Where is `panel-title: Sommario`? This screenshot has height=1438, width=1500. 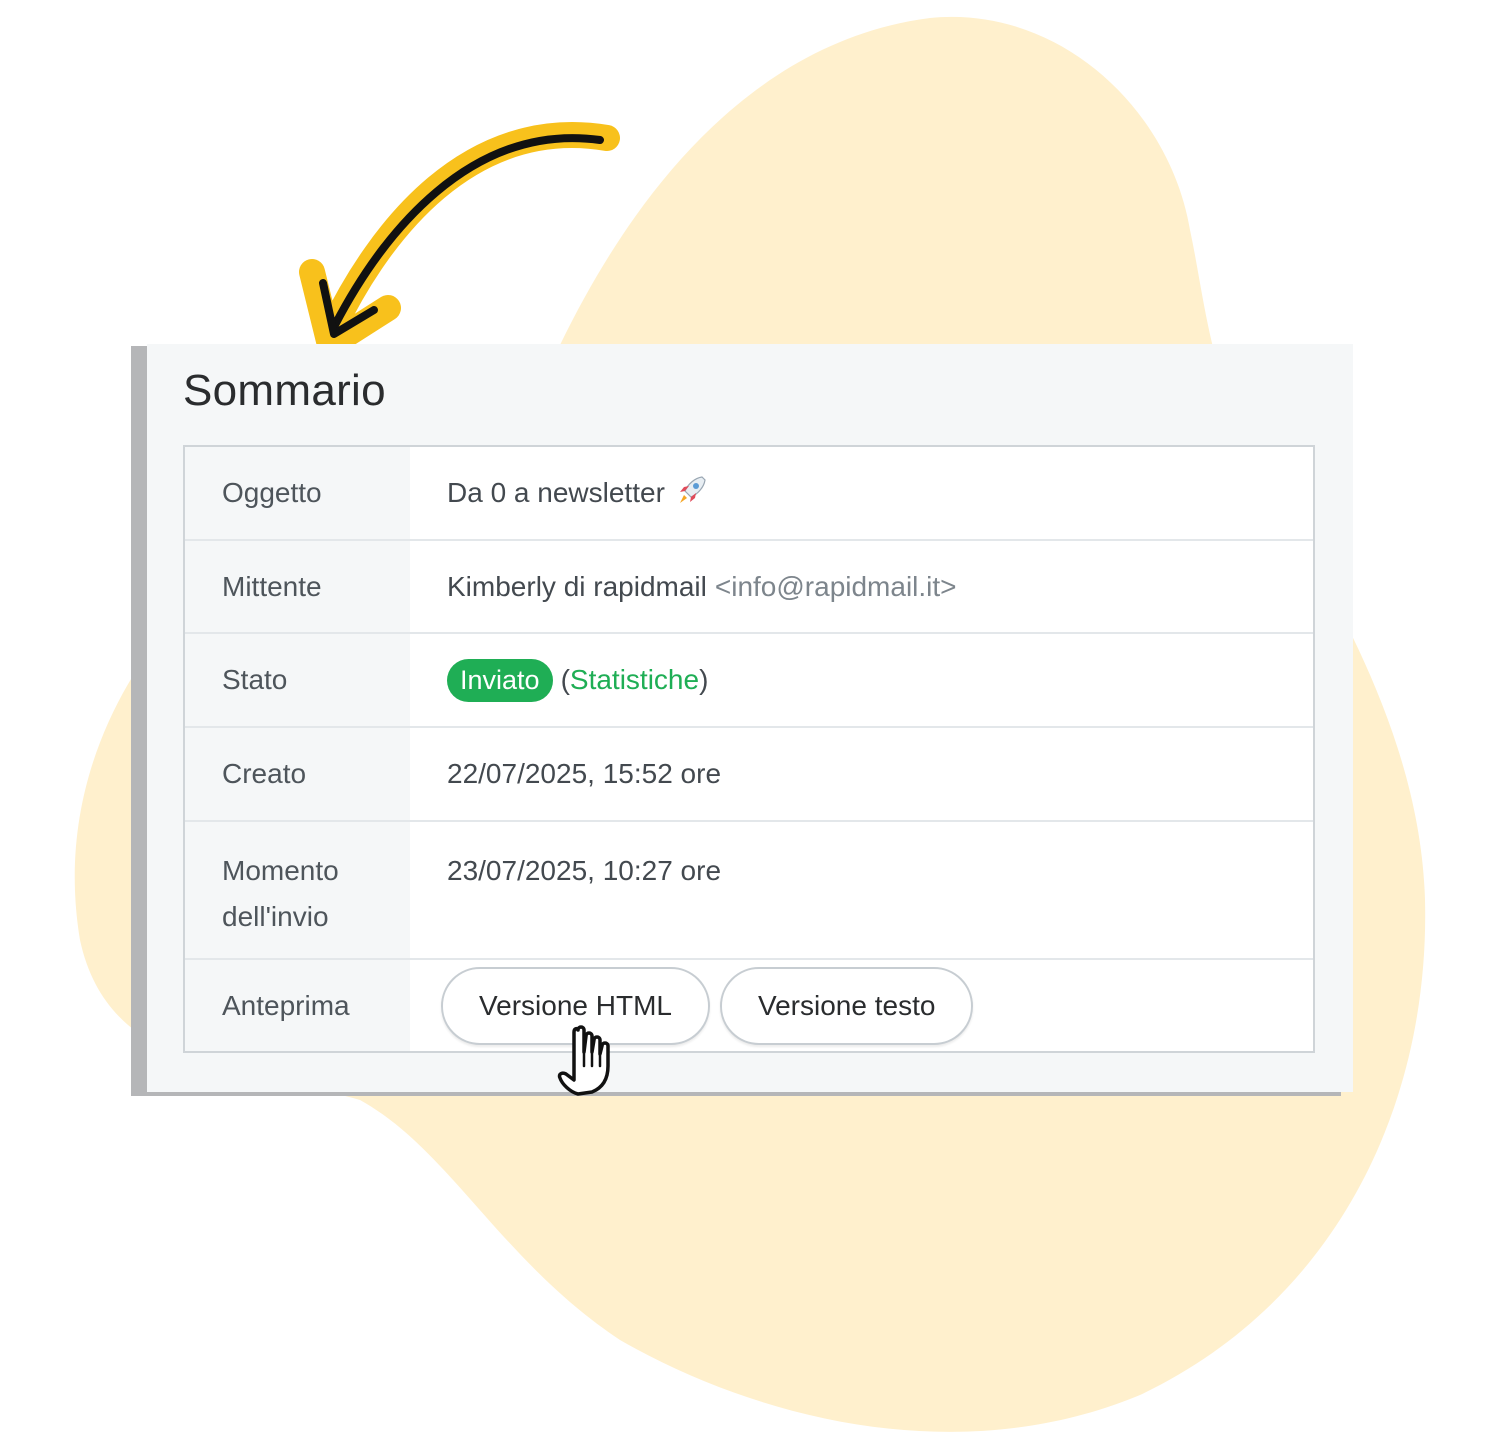
panel-title: Sommario is located at coordinates (284, 390).